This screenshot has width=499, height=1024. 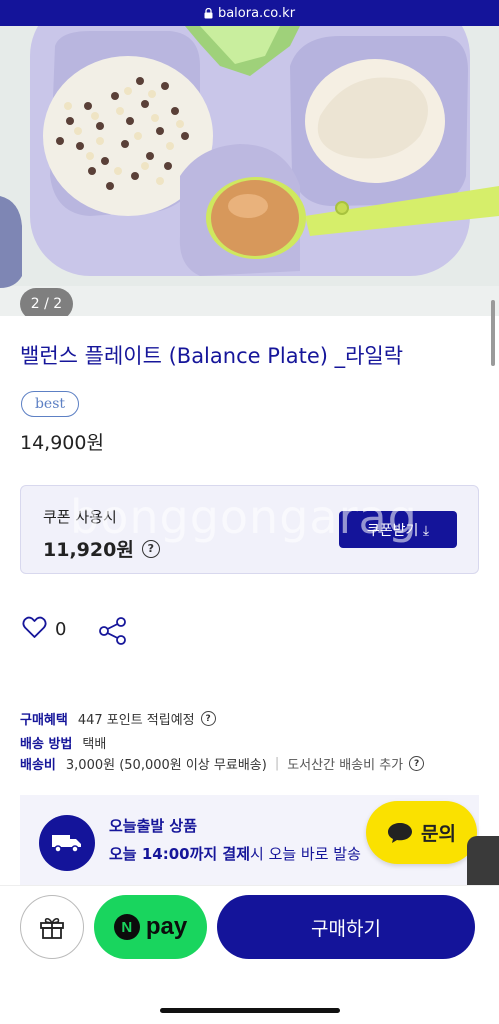 I want to click on bottom-action-bar: N pay 구매하기, so click(x=249, y=954).